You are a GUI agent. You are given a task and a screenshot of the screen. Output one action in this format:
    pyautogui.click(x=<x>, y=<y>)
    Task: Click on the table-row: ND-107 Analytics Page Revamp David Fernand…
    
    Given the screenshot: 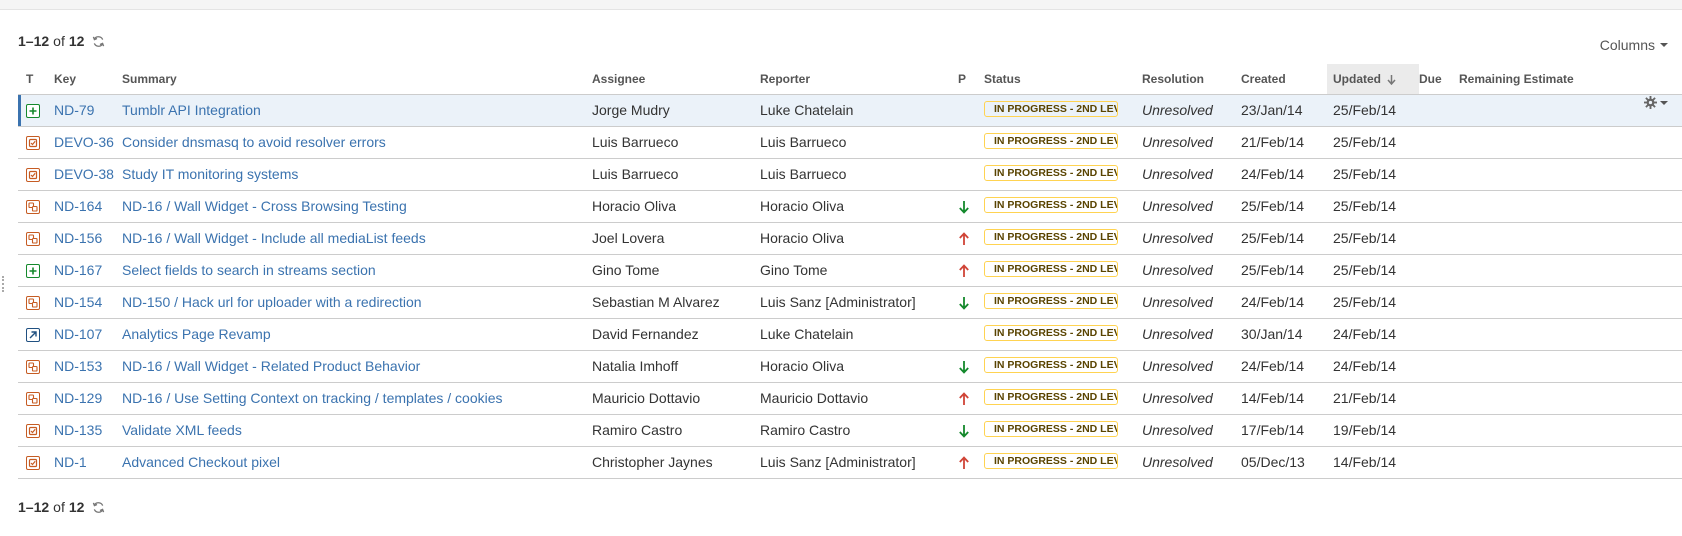 What is the action you would take?
    pyautogui.click(x=850, y=334)
    